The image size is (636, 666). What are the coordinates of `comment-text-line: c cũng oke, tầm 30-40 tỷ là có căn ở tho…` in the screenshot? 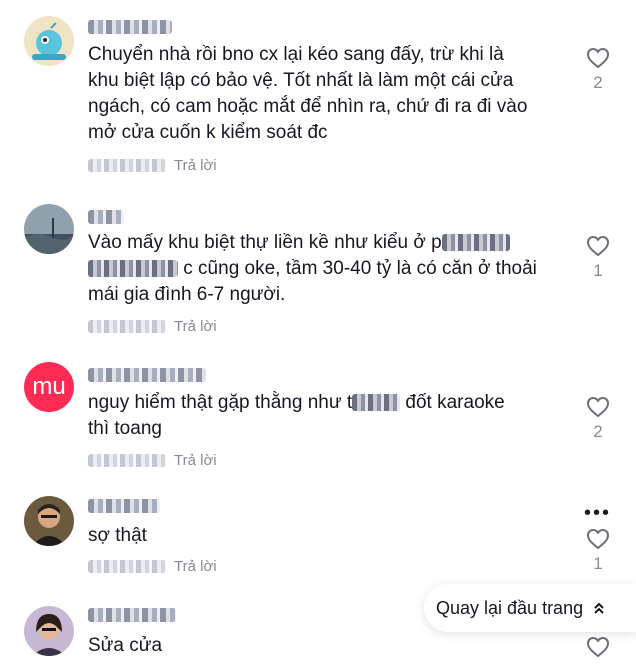 It's located at (328, 269).